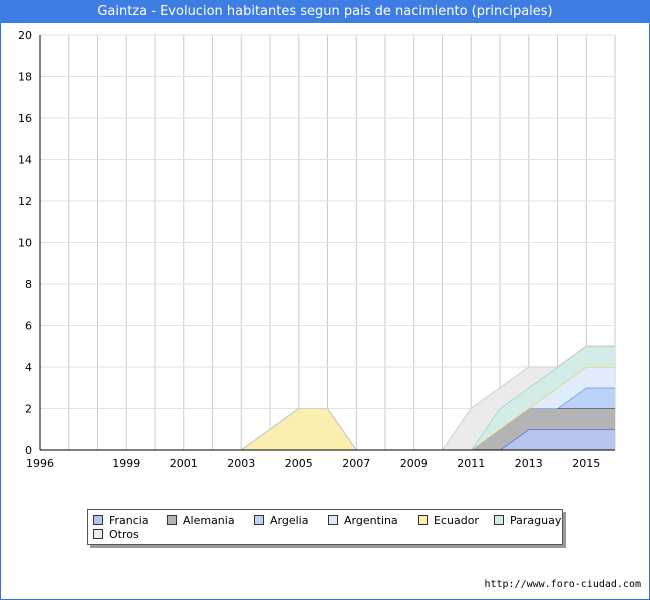  Describe the element at coordinates (499, 520) in the screenshot. I see `legend-swatch-paraguay` at that location.